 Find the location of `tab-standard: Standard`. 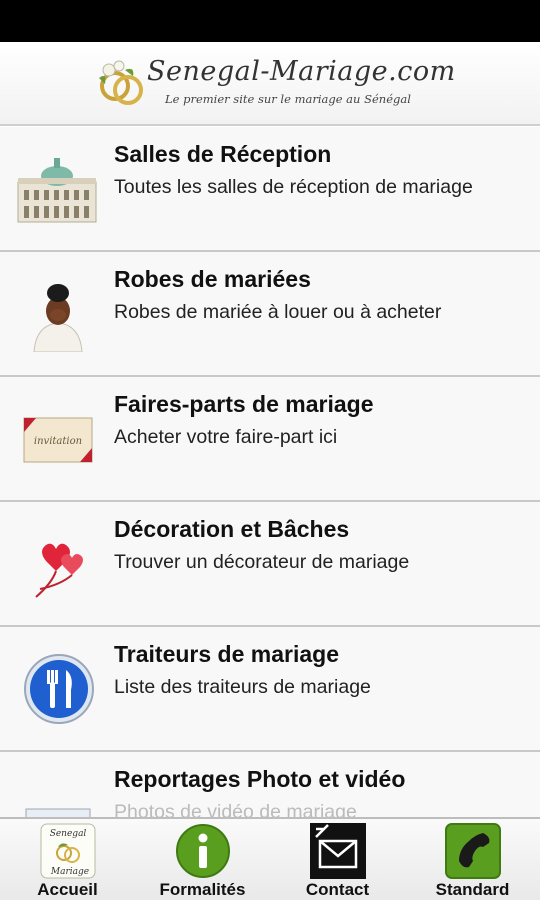

tab-standard: Standard is located at coordinates (472, 859).